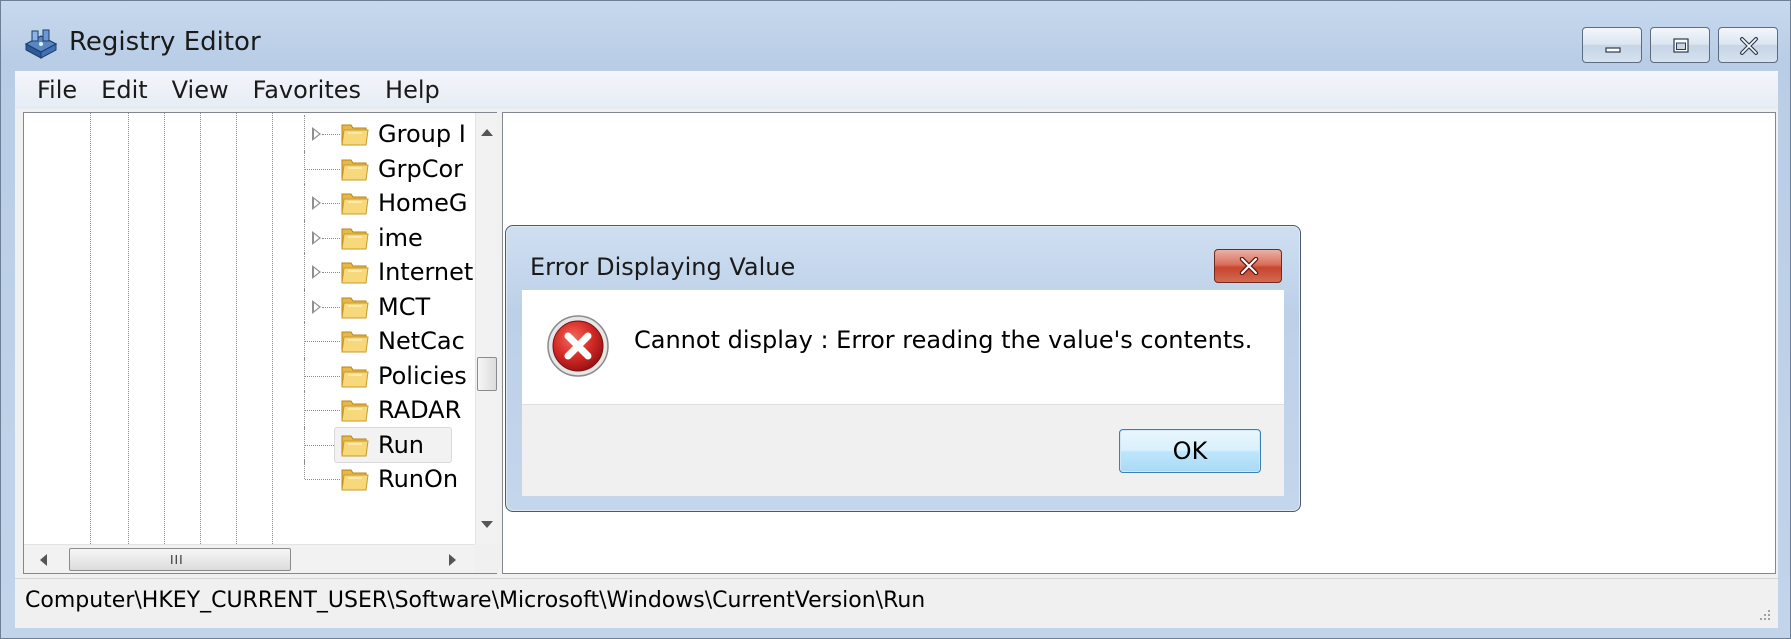 Image resolution: width=1791 pixels, height=639 pixels. I want to click on tree-node: ime, so click(389, 237).